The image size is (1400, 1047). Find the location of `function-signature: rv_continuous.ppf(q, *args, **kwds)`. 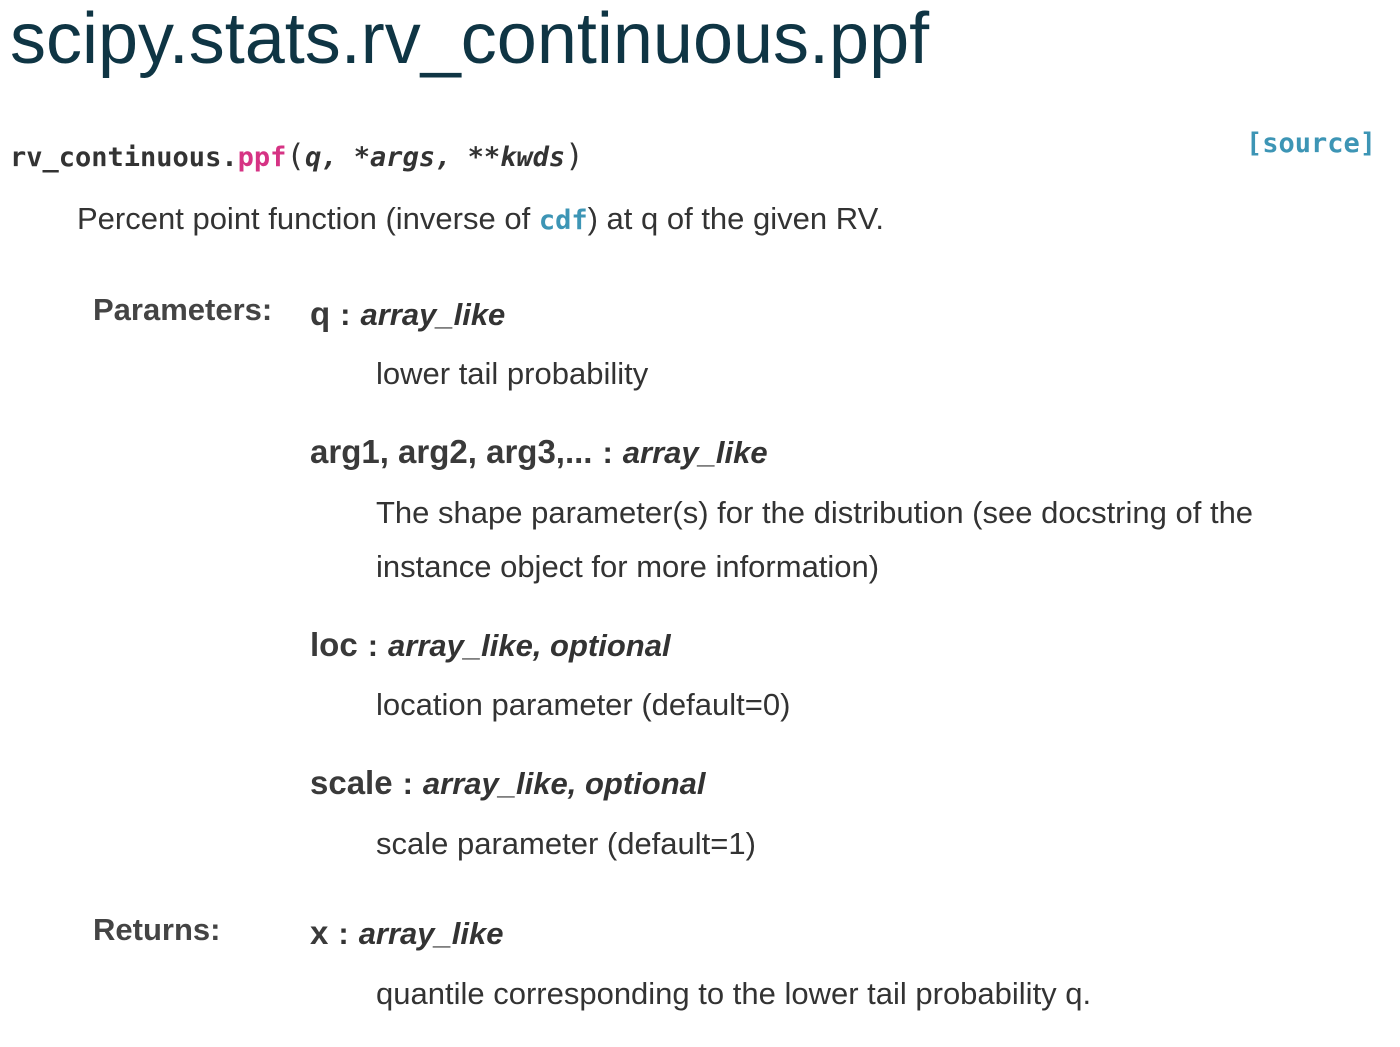

function-signature: rv_continuous.ppf(q, *args, **kwds) is located at coordinates (297, 156).